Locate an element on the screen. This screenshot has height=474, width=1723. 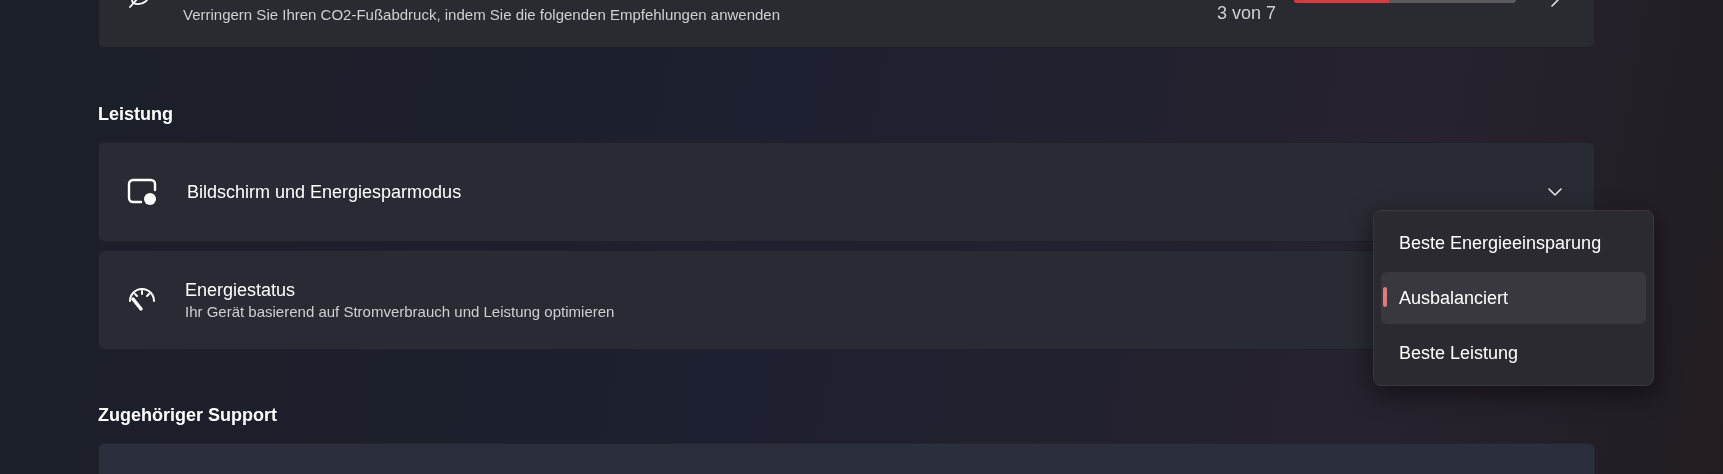
section-heading: Zugehöriger Support is located at coordinates (188, 415).